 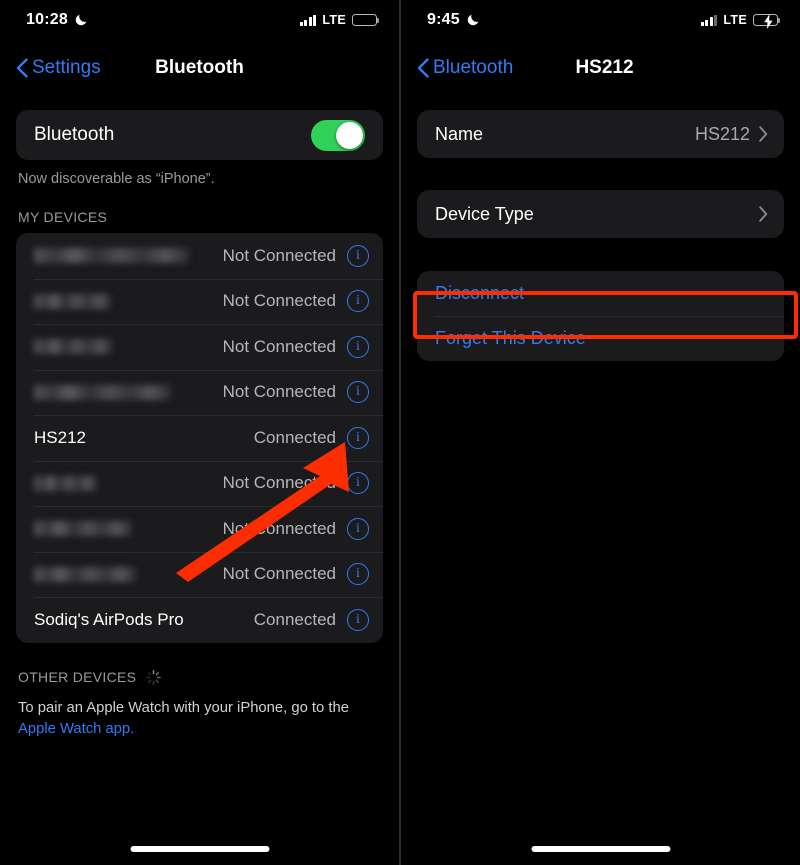 I want to click on back-to-settings-button: Settings, so click(x=58, y=68).